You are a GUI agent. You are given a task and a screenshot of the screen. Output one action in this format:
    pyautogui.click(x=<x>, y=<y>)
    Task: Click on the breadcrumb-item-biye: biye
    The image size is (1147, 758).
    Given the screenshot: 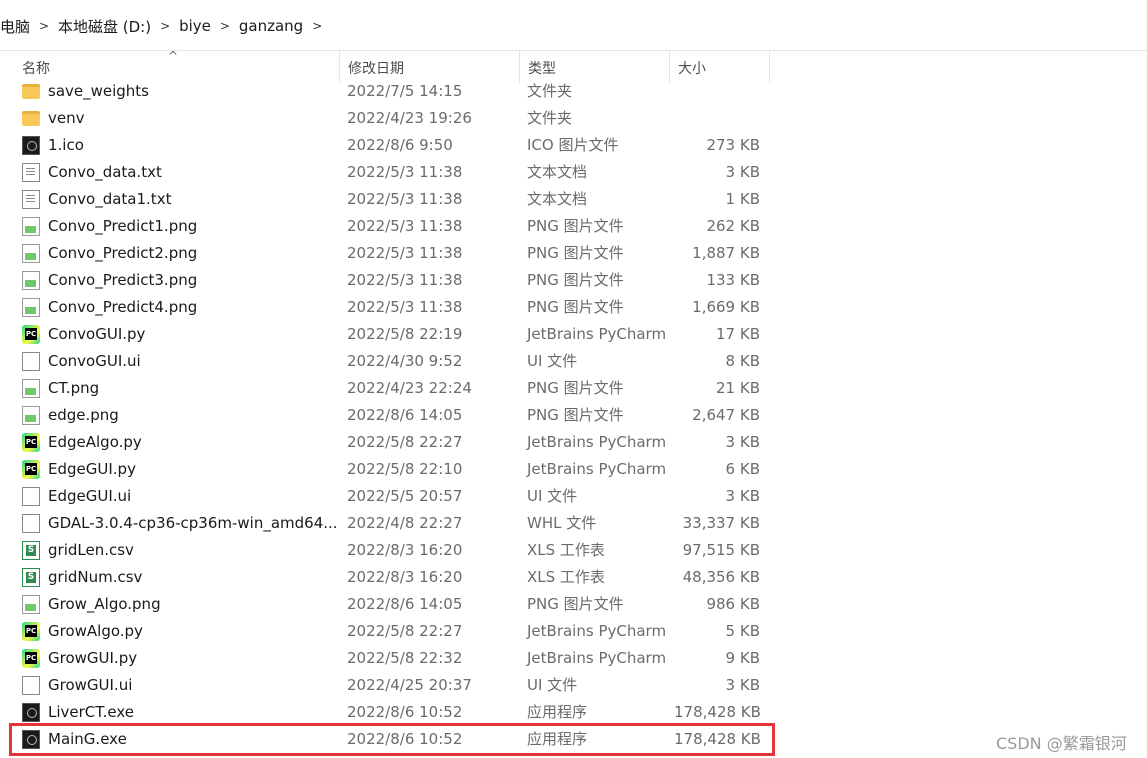 What is the action you would take?
    pyautogui.click(x=195, y=26)
    